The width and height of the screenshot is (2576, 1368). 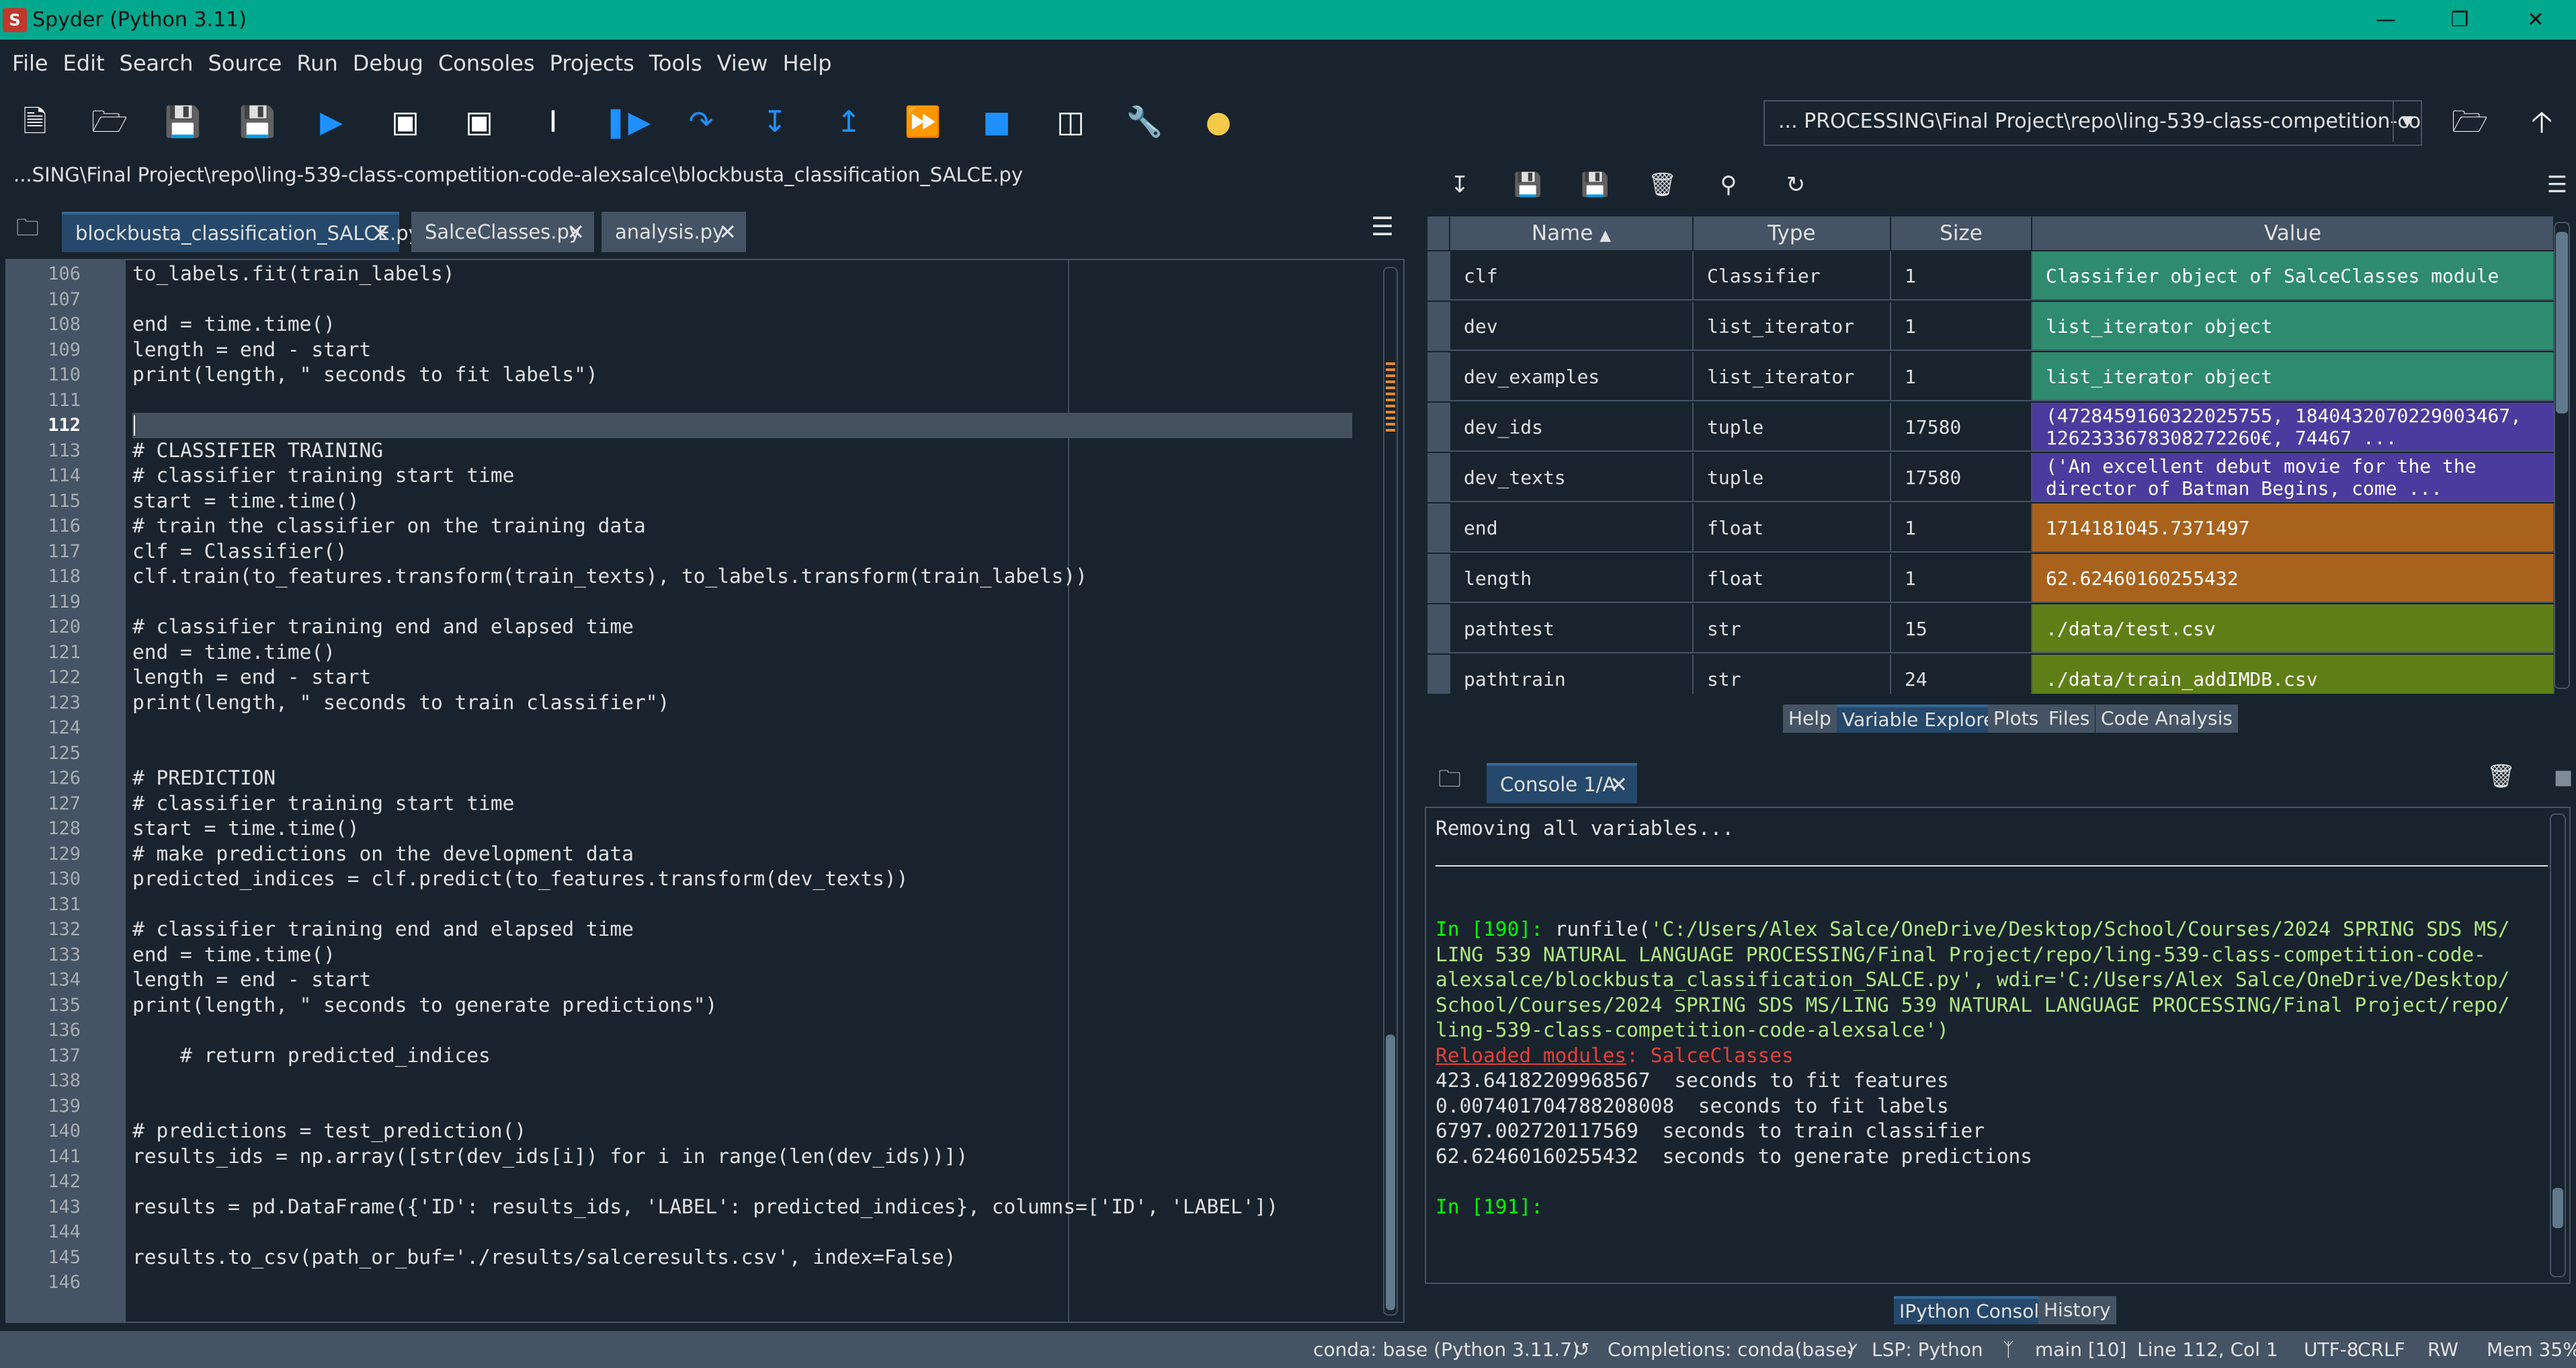 I want to click on refresh-icon: ↻, so click(x=1795, y=184).